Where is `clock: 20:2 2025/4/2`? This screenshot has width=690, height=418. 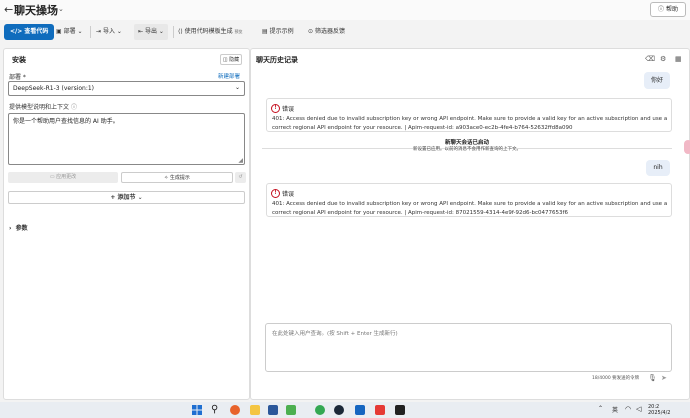 clock: 20:2 2025/4/2 is located at coordinates (659, 410).